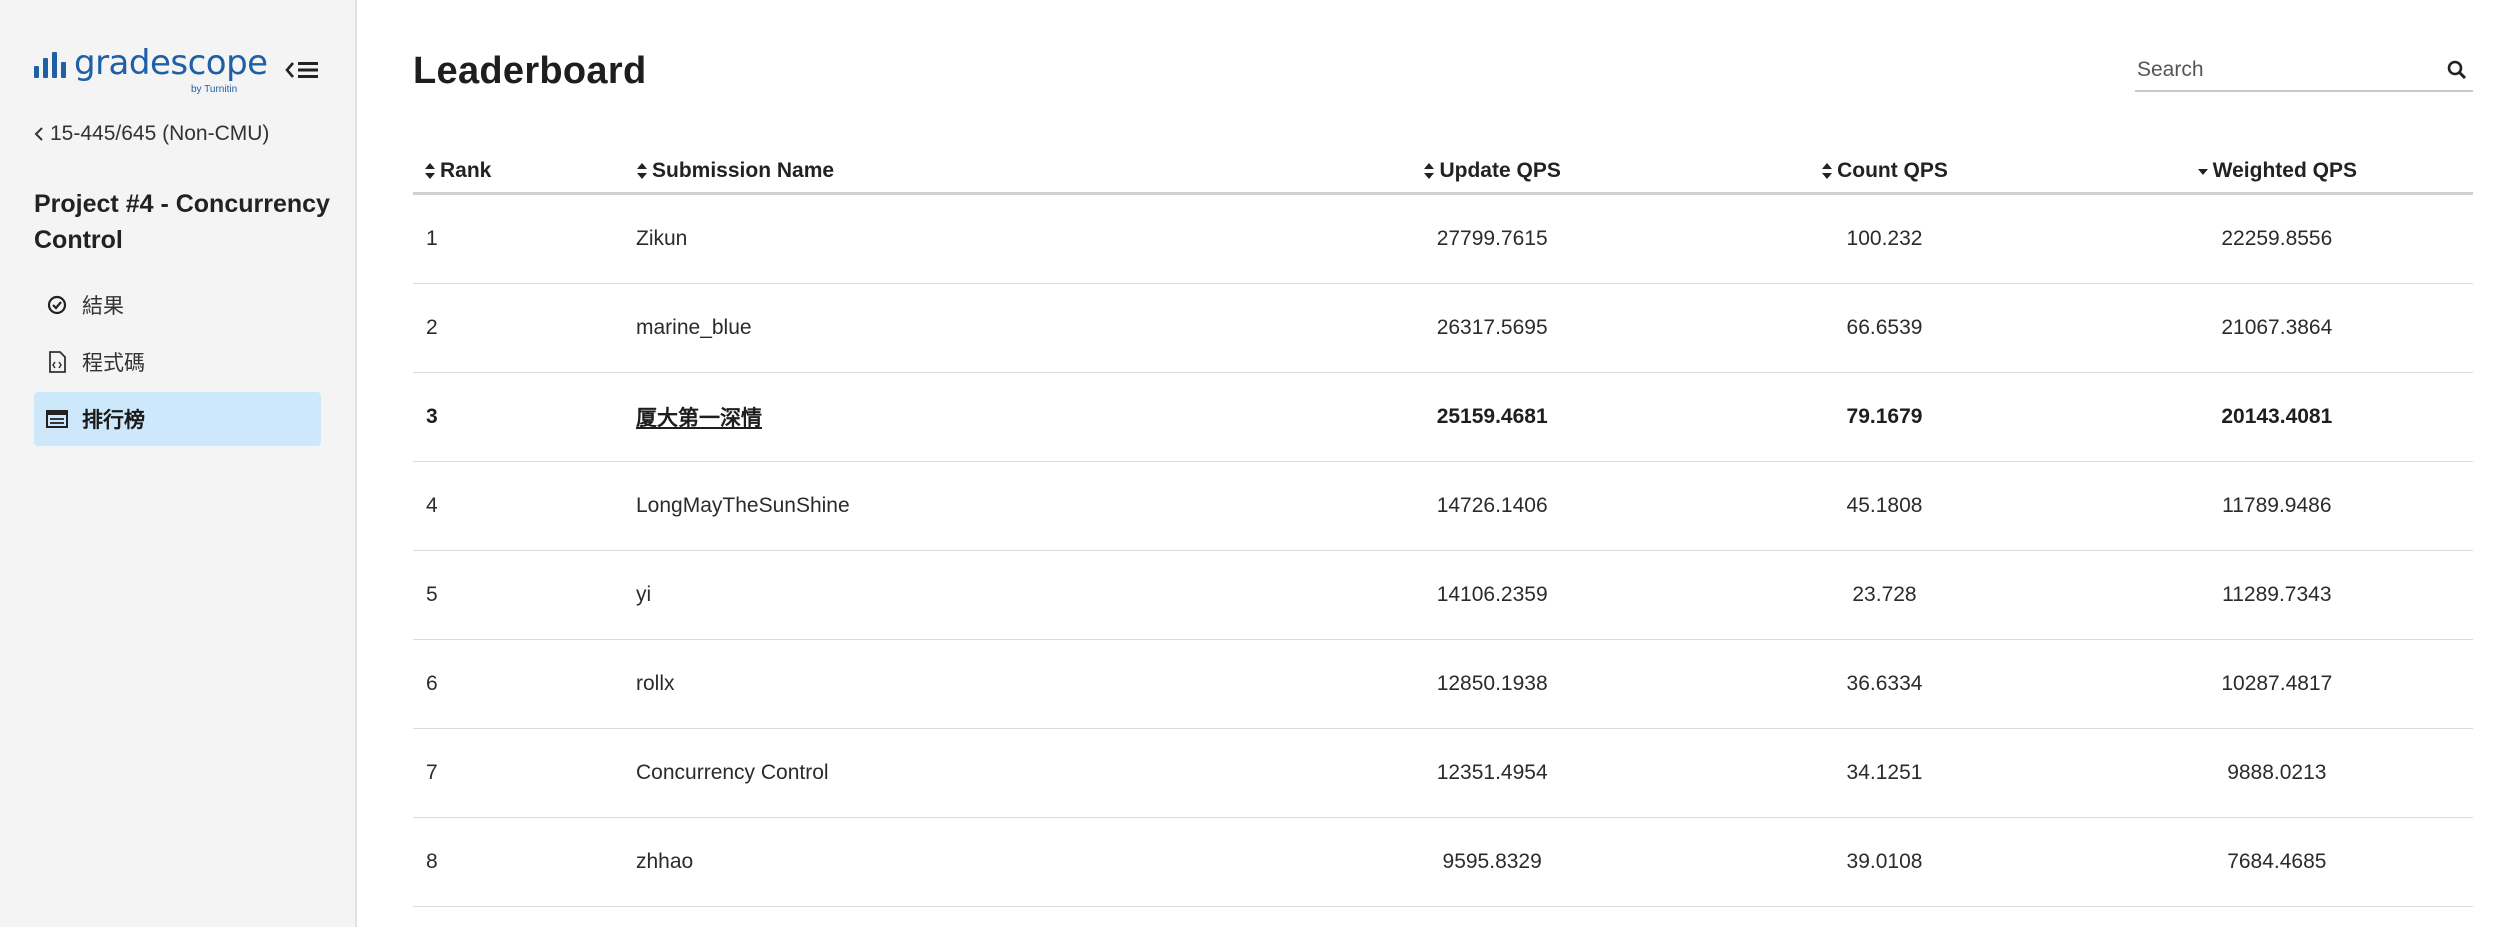  What do you see at coordinates (2284, 170) in the screenshot?
I see `column-header-label: Weighted QPS` at bounding box center [2284, 170].